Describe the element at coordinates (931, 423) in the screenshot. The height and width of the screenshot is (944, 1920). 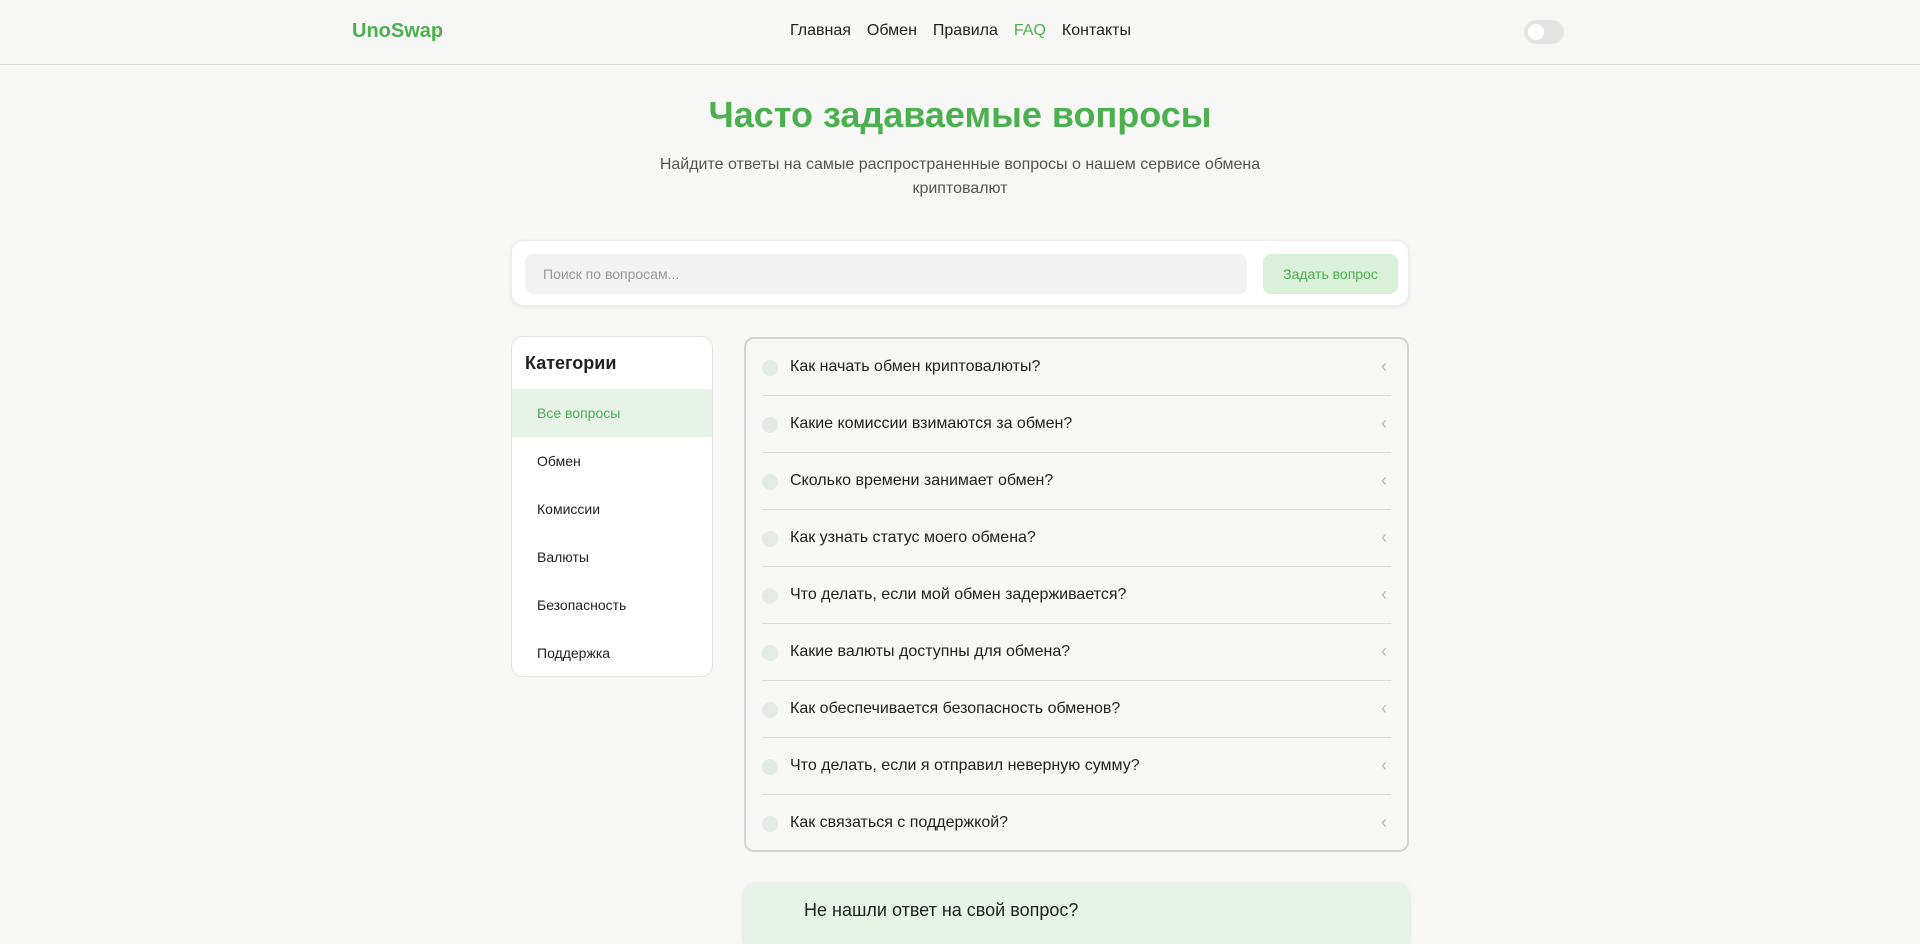
I see `faq-question: Какие комиссии взимаются за обмен?` at that location.